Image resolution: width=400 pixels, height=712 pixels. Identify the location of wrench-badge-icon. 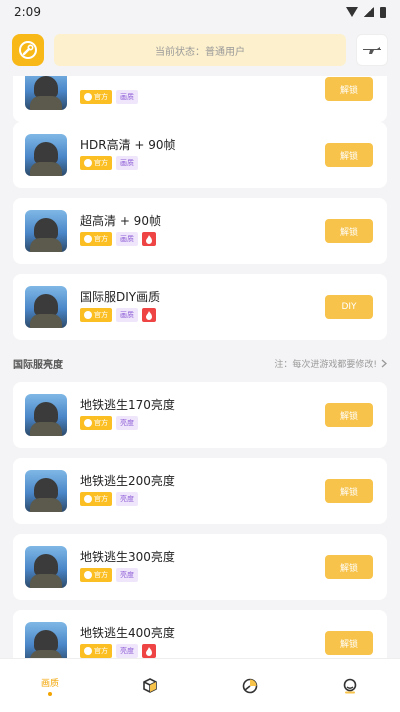
(28, 50).